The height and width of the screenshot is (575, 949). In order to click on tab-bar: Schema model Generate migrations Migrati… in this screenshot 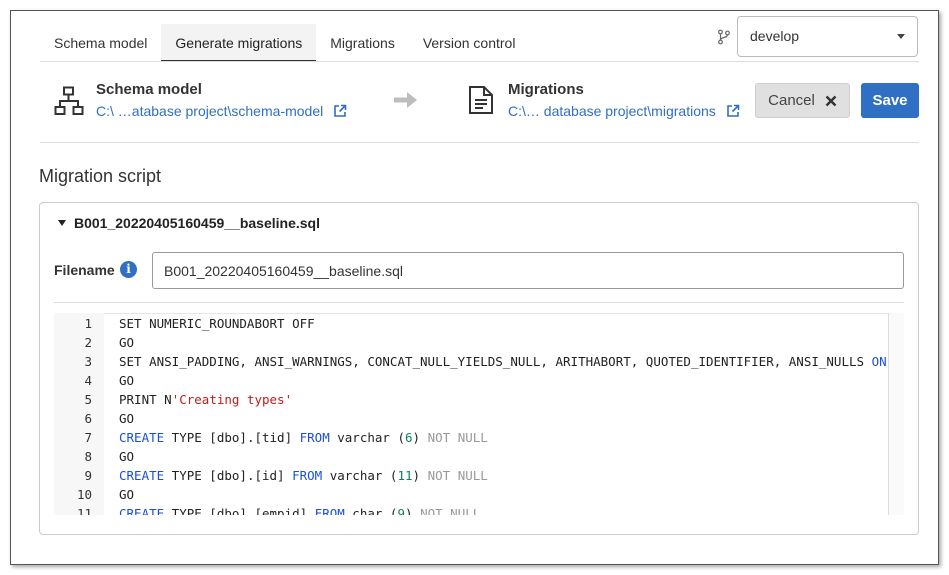, I will do `click(284, 43)`.